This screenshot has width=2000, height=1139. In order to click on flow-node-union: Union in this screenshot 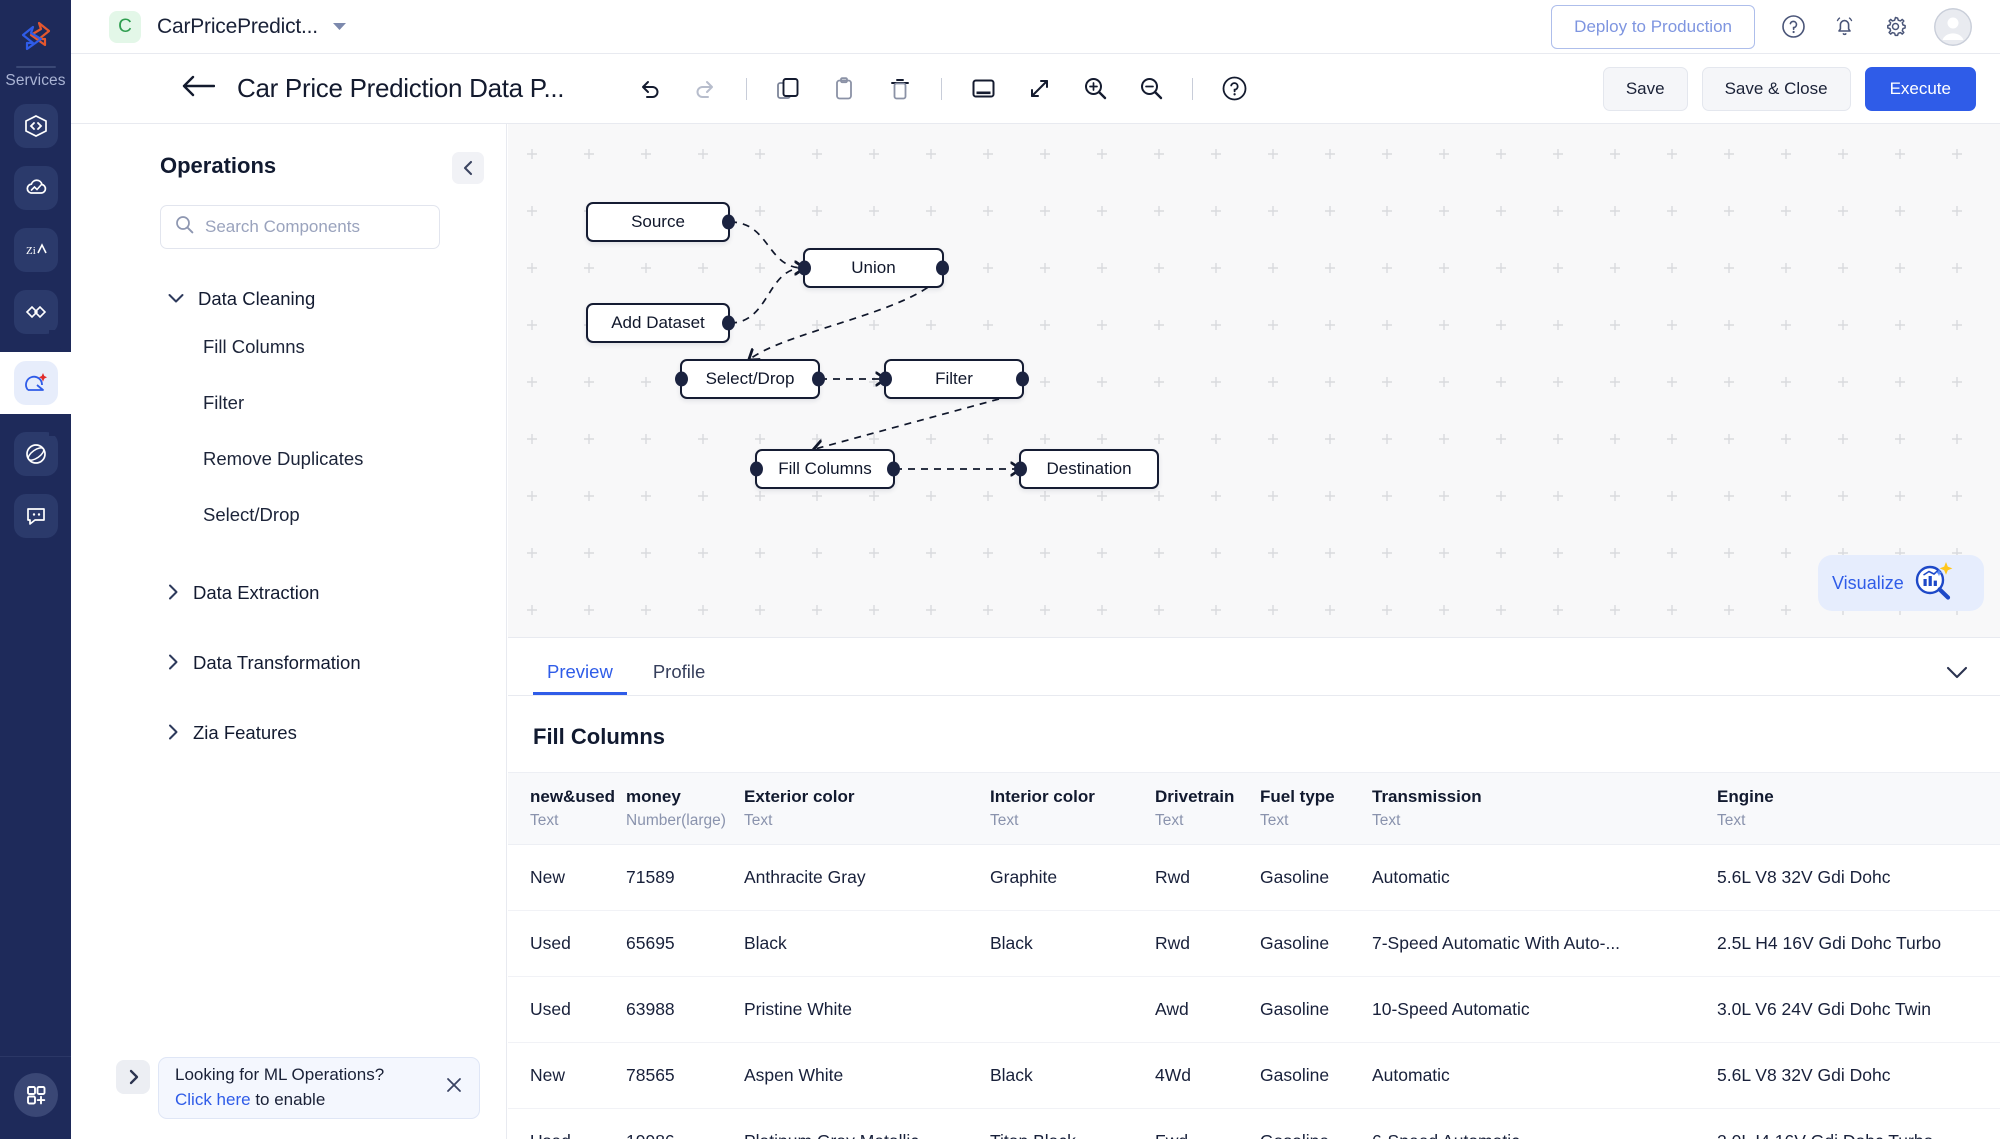, I will do `click(873, 268)`.